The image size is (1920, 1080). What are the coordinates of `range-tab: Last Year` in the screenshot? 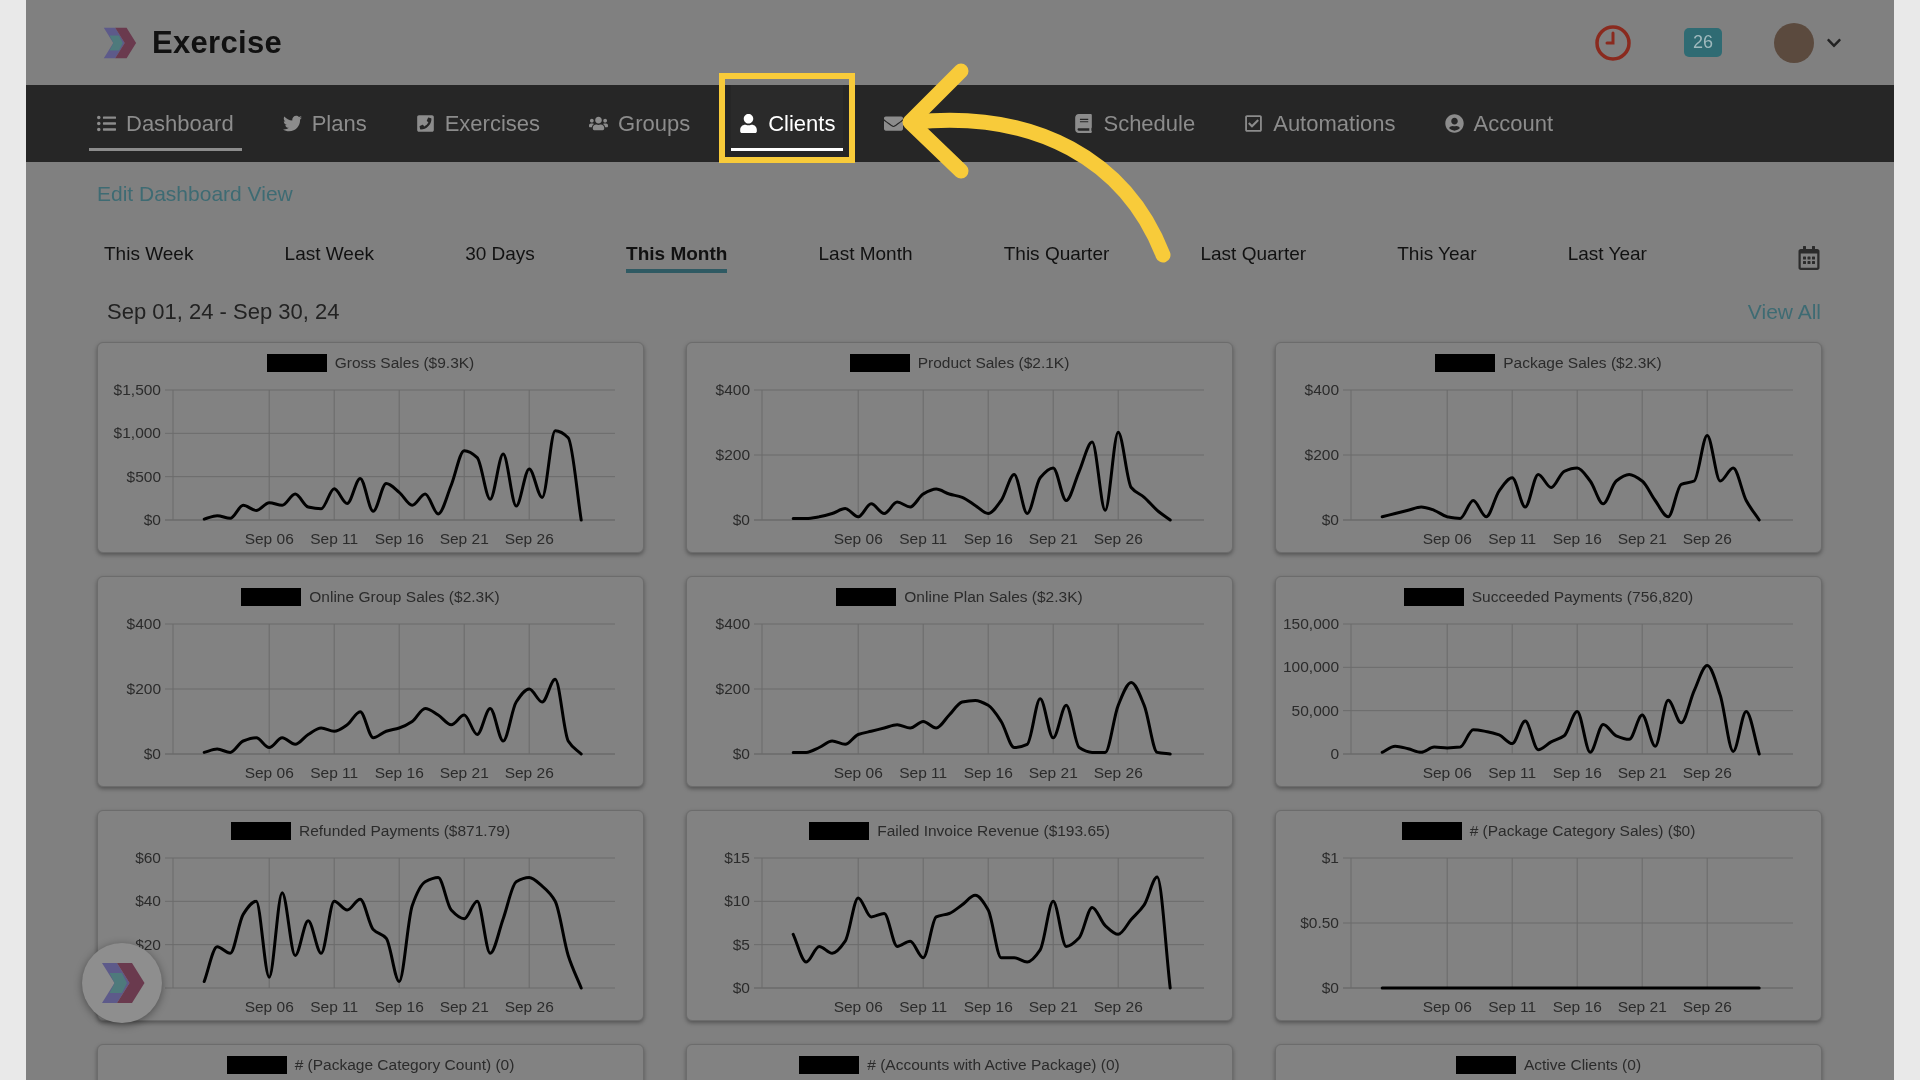 It's located at (1607, 258).